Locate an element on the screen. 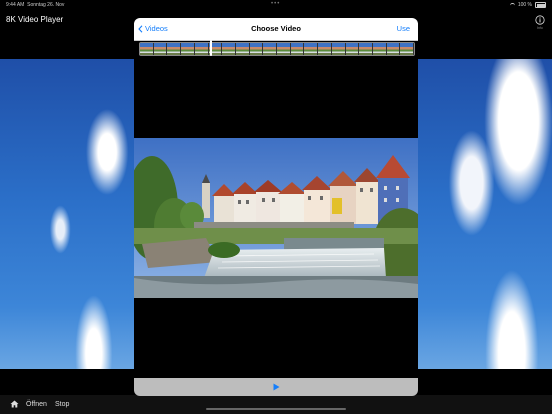 The height and width of the screenshot is (414, 552). open-button: Öffnen is located at coordinates (36, 404).